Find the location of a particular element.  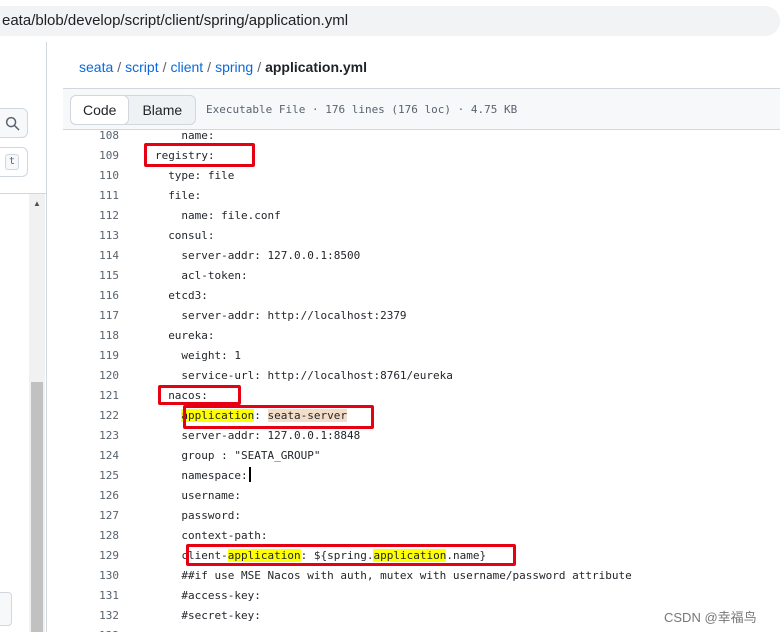

line-number: 123 is located at coordinates (91, 436).